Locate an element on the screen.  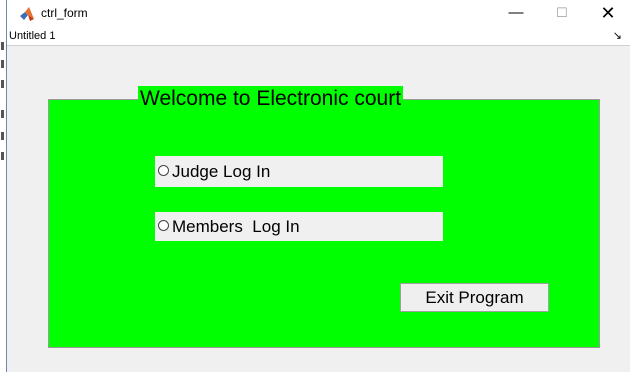
panel-title: Welcome to Electronic court is located at coordinates (271, 99).